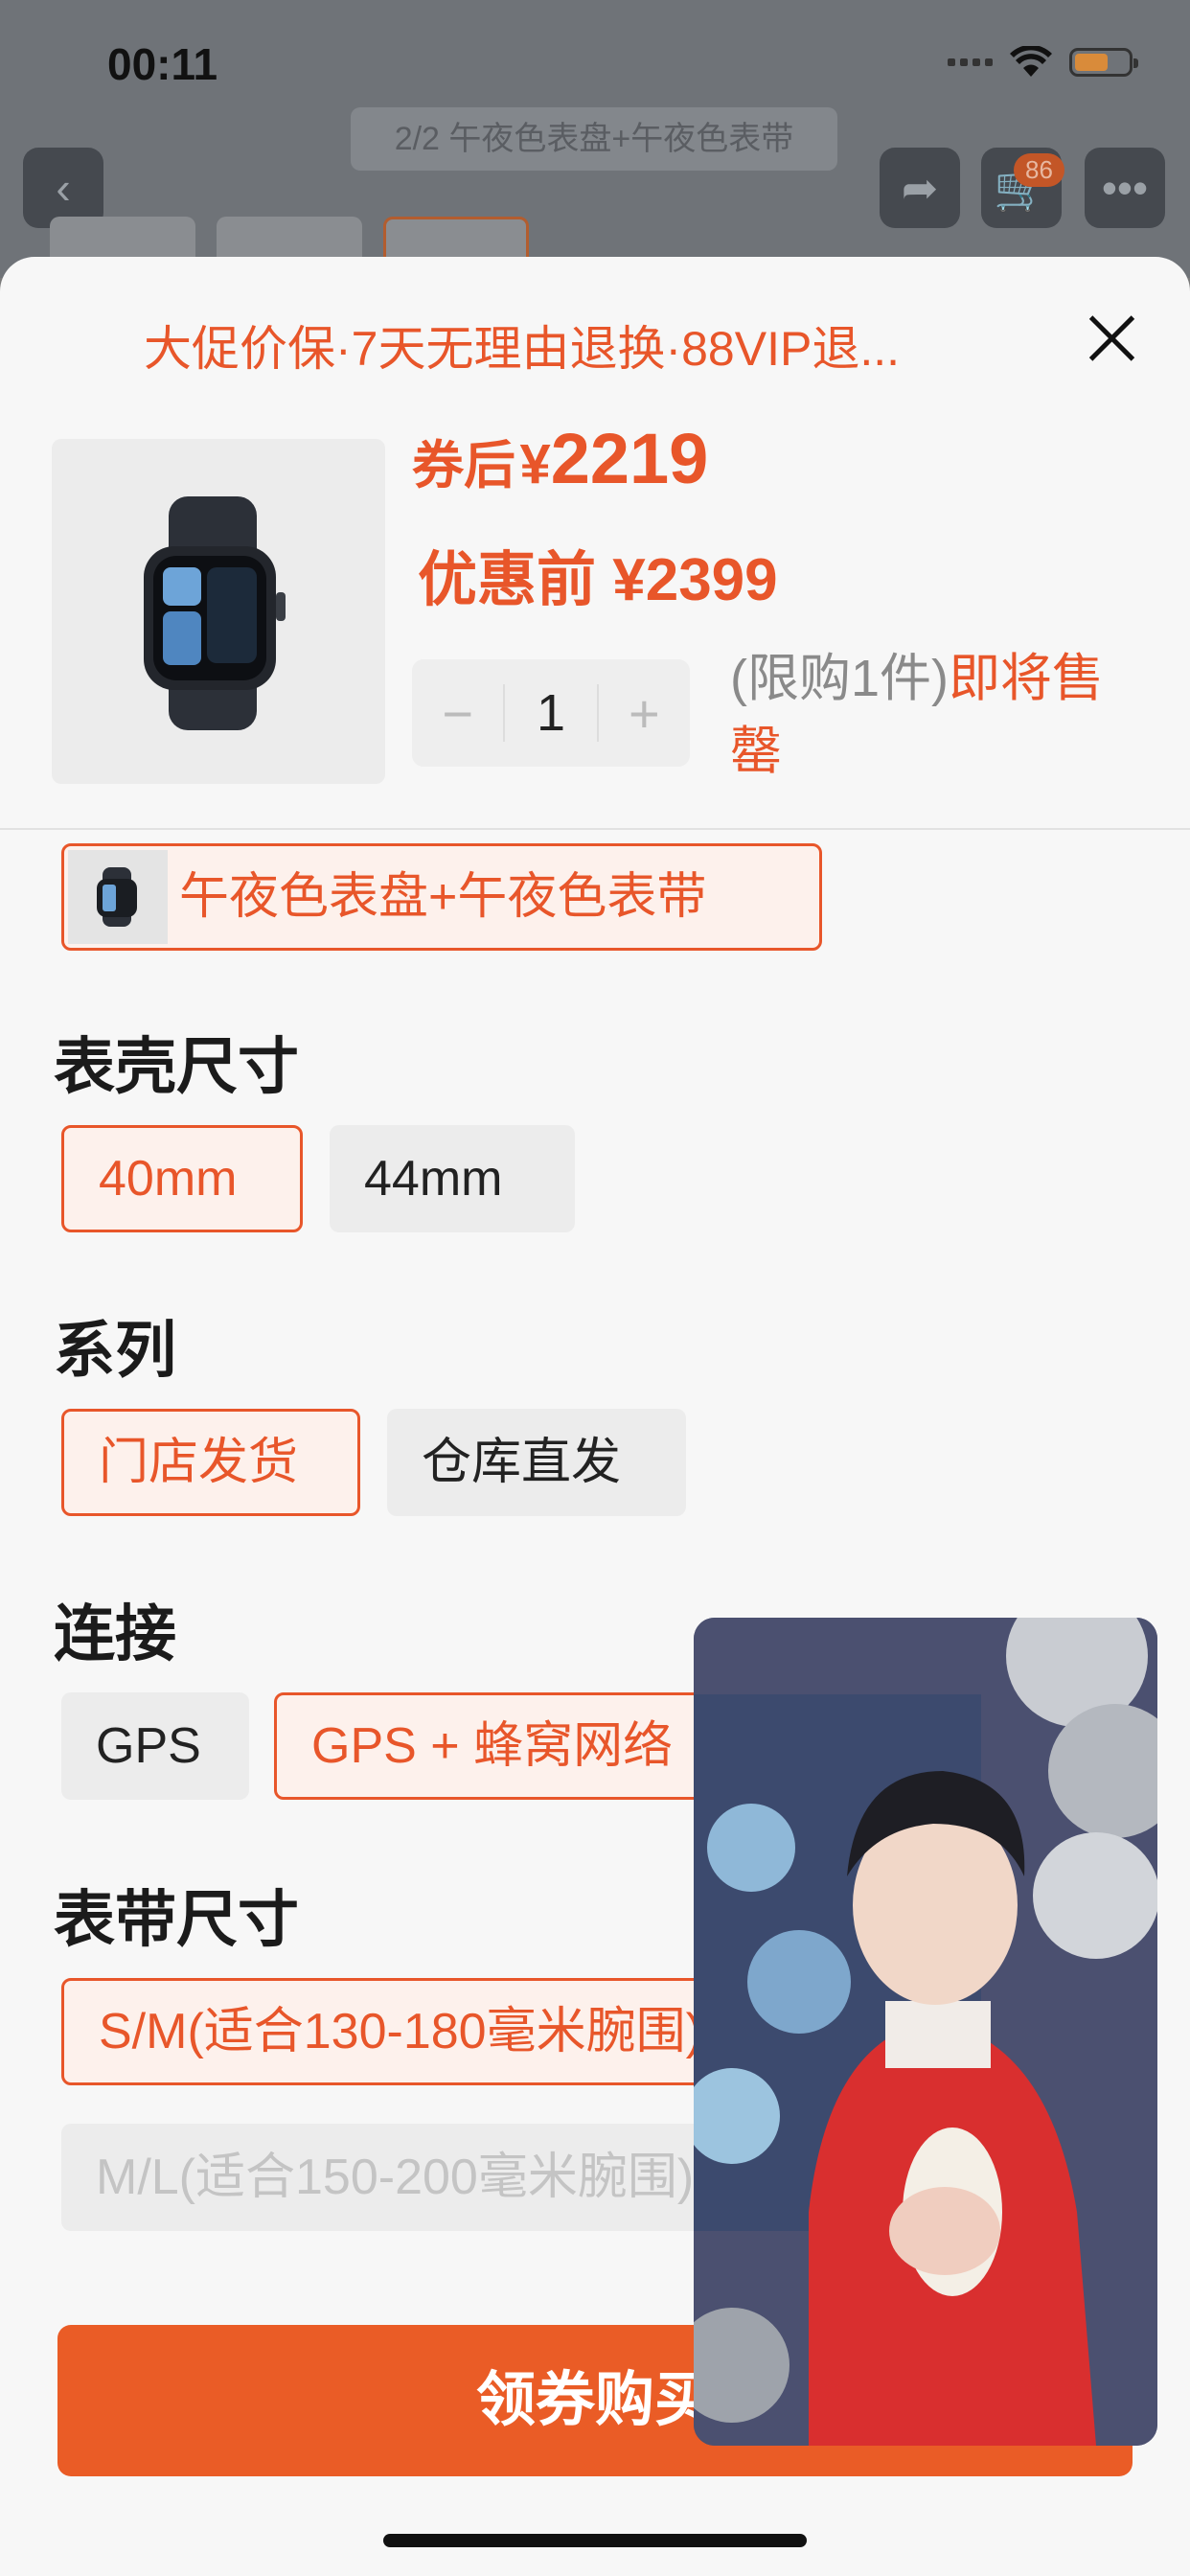 This screenshot has height=2576, width=1190. I want to click on livestream-preview, so click(926, 2032).